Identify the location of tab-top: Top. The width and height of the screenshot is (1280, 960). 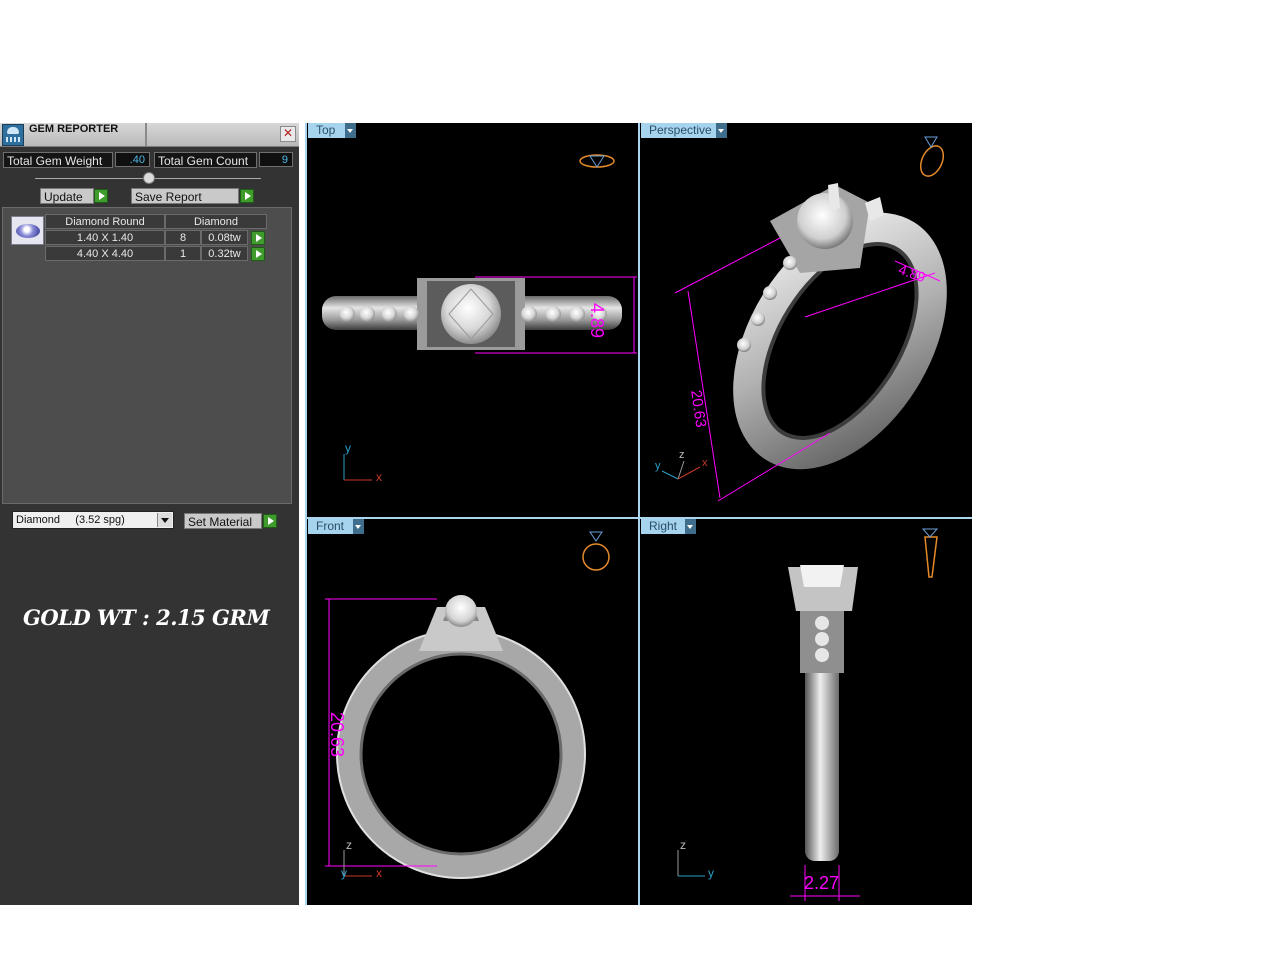
(326, 130).